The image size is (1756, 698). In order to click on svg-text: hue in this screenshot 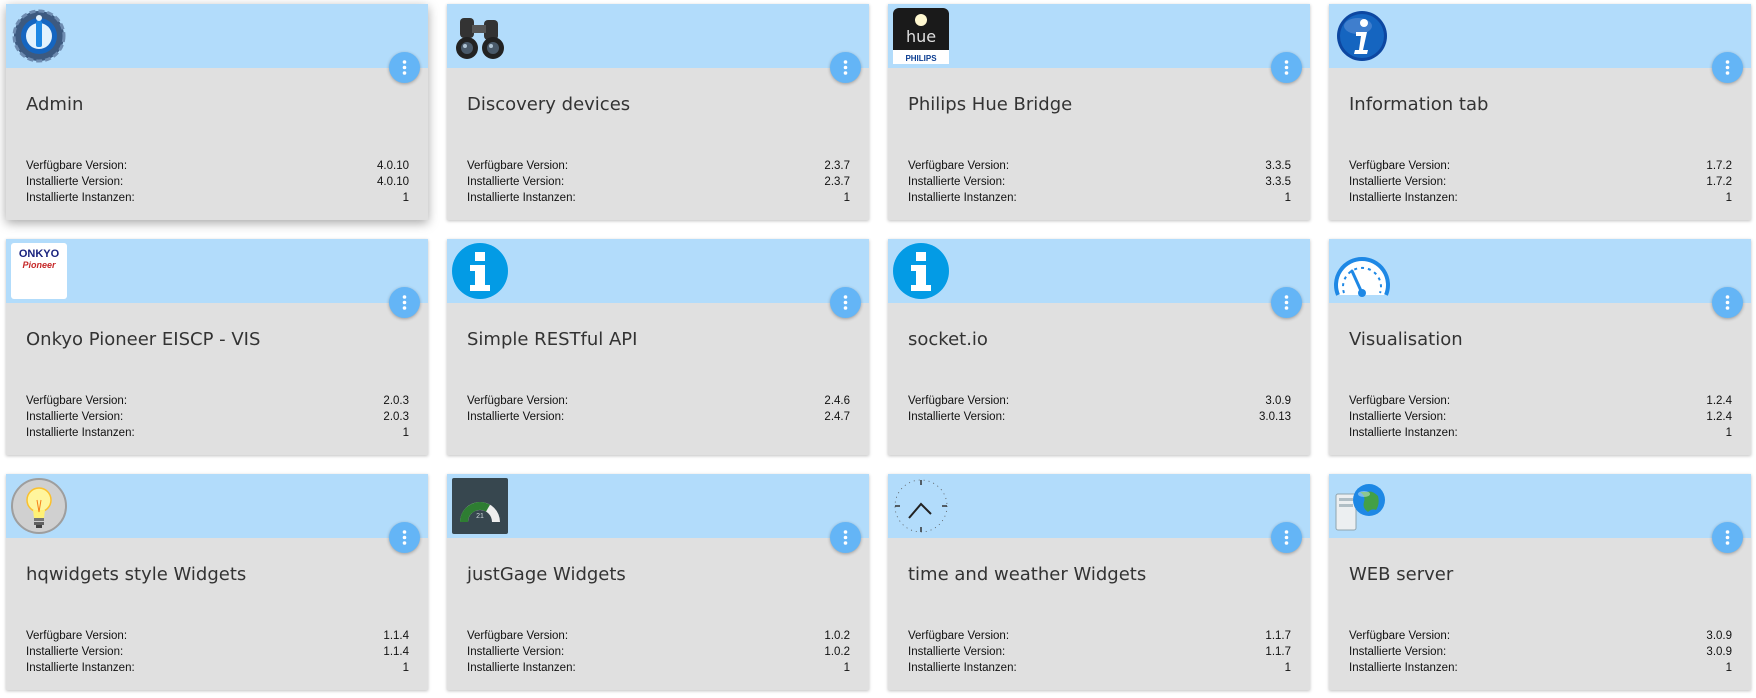, I will do `click(921, 36)`.